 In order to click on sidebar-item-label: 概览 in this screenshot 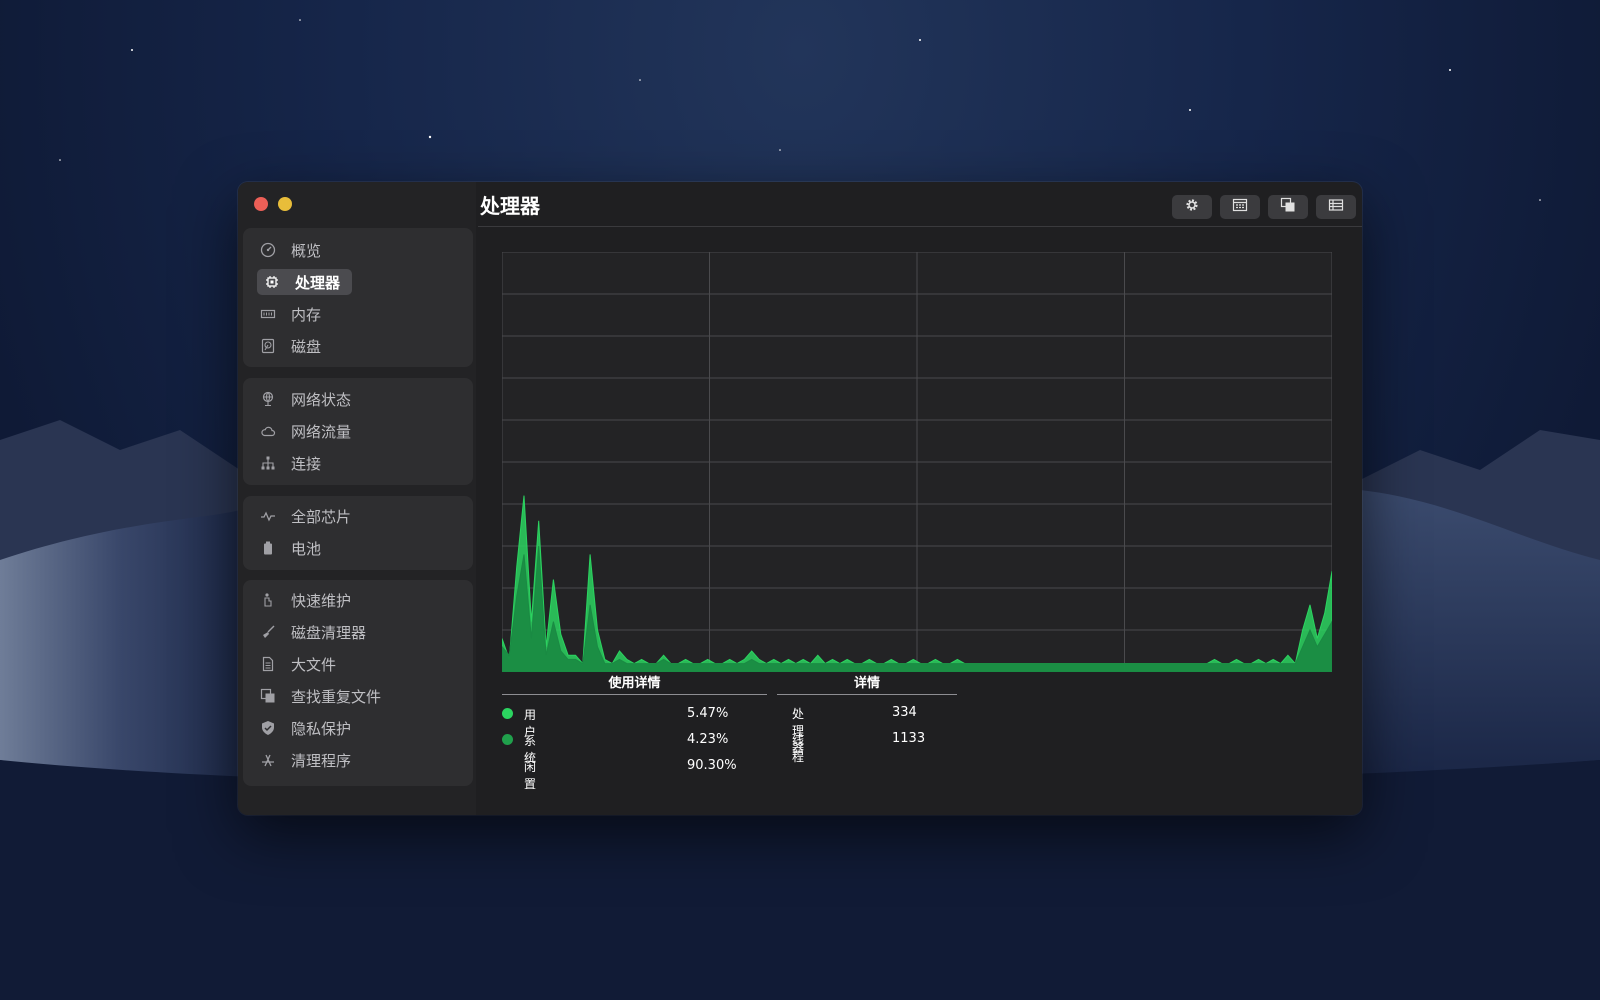, I will do `click(306, 250)`.